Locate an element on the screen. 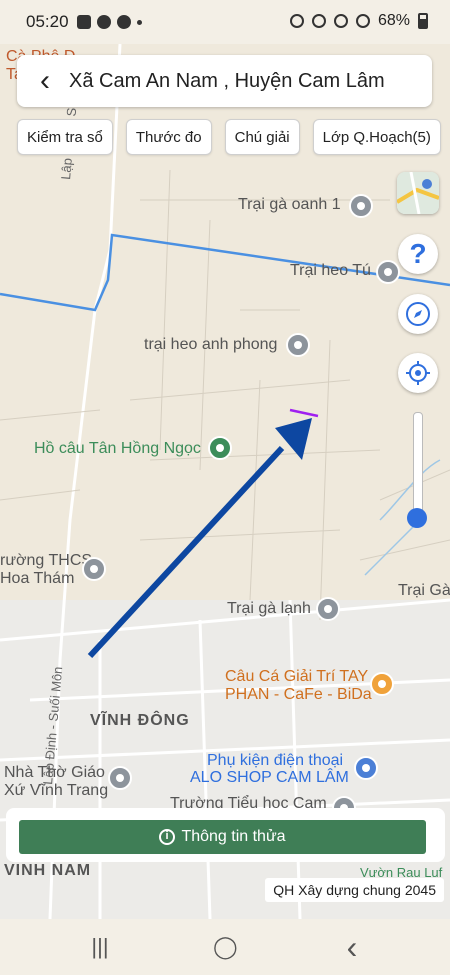 The height and width of the screenshot is (975, 450). status-right: 68% is located at coordinates (358, 21).